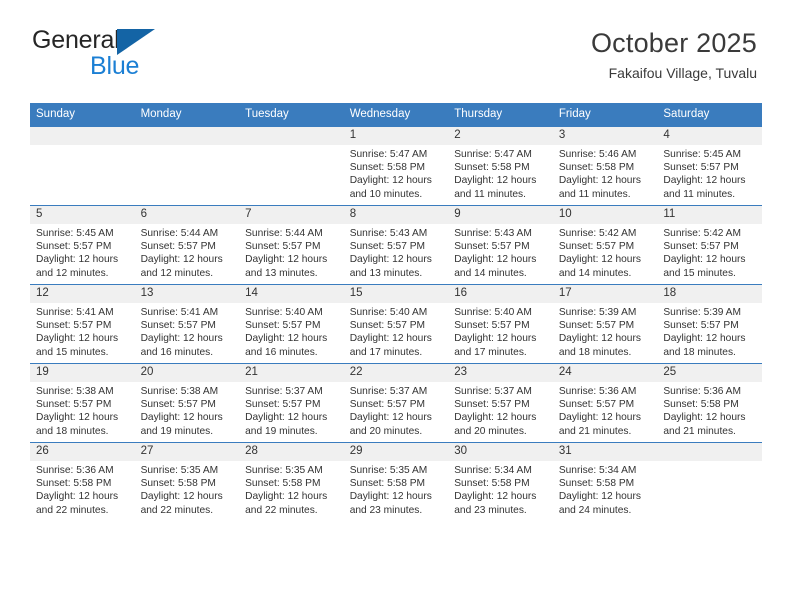 This screenshot has height=612, width=792. Describe the element at coordinates (396, 452) in the screenshot. I see `day-number: 29` at that location.